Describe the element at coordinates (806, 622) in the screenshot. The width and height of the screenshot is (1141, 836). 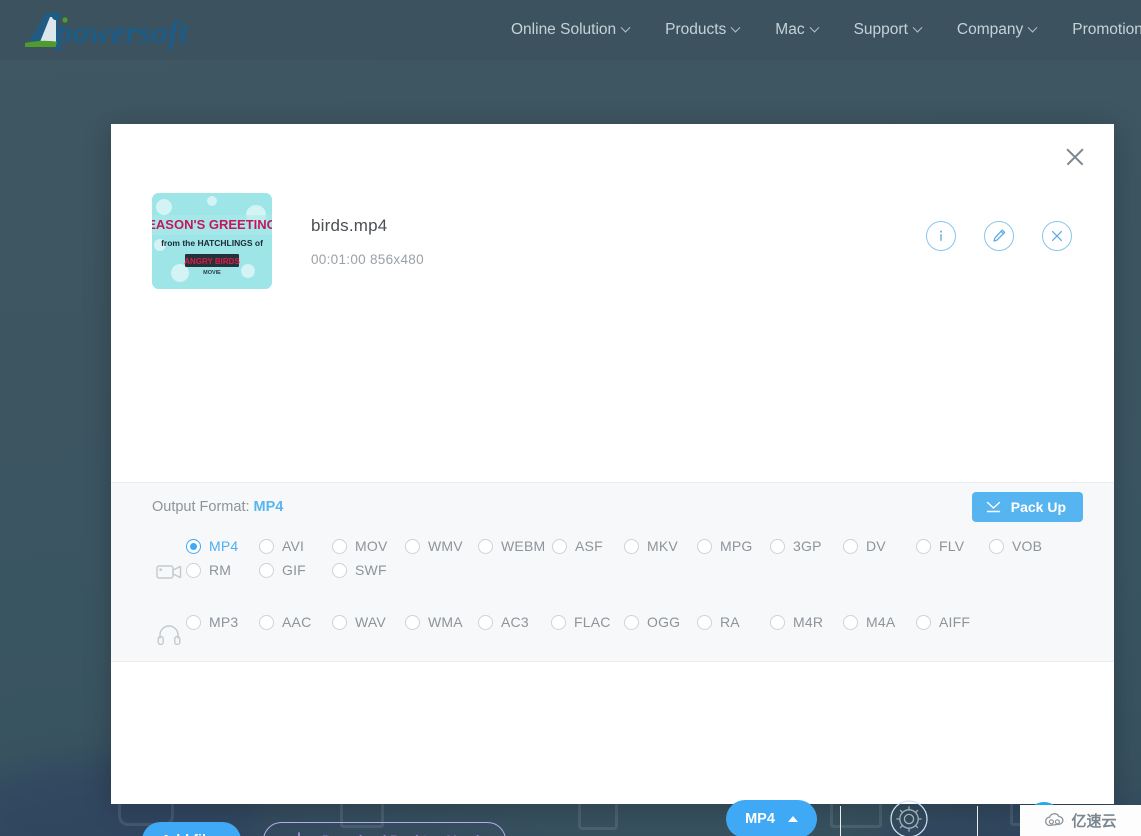
I see `format-option-m4r: M4R` at that location.